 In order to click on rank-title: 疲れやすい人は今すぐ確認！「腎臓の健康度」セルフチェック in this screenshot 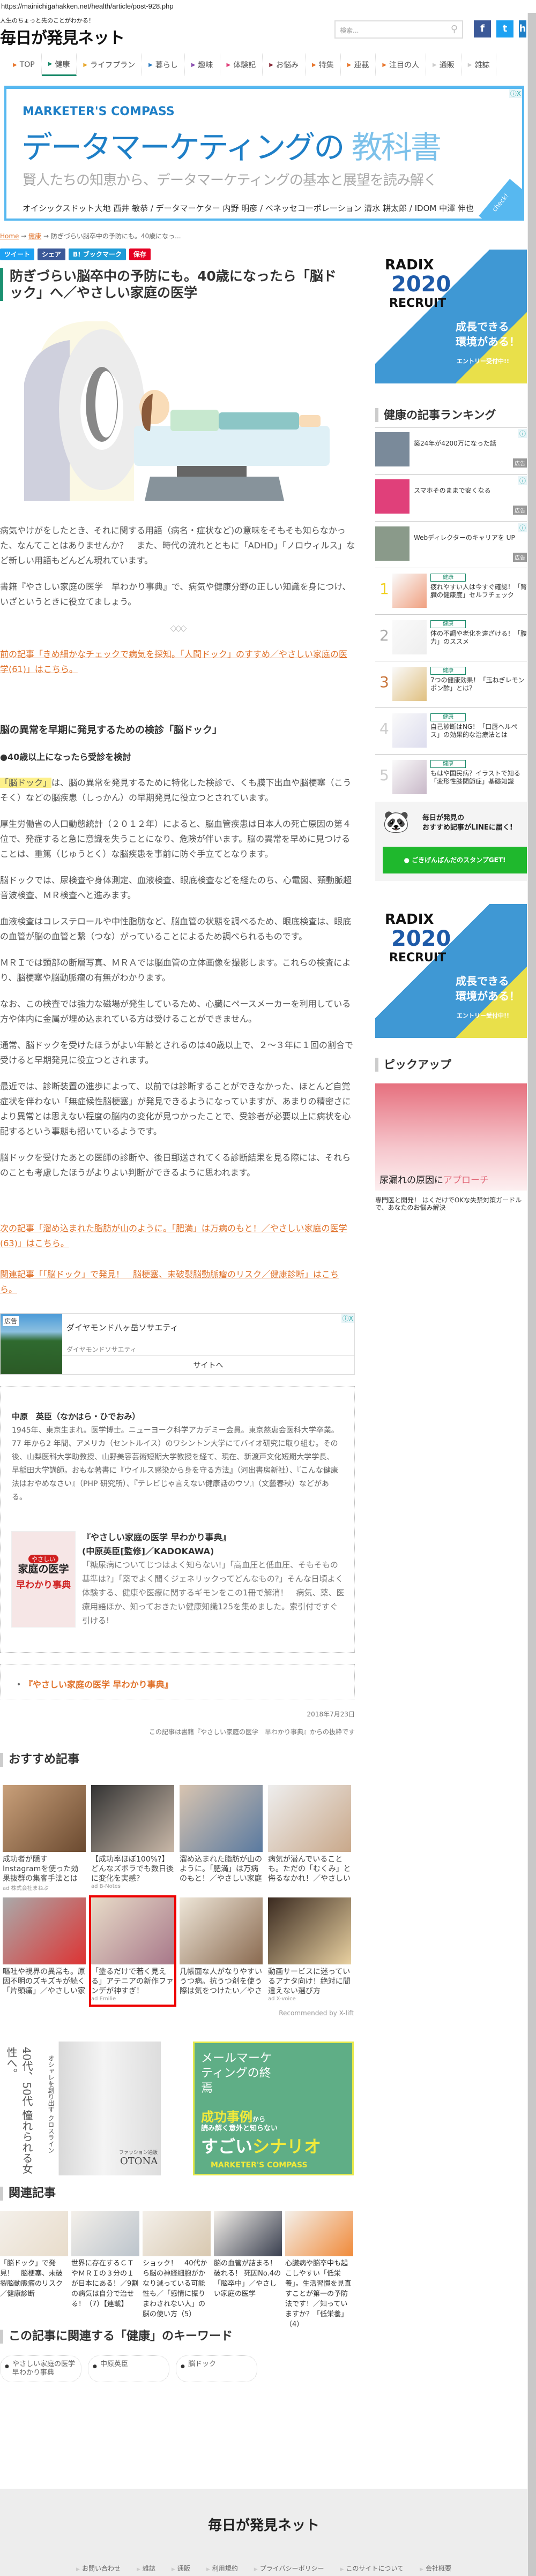, I will do `click(479, 591)`.